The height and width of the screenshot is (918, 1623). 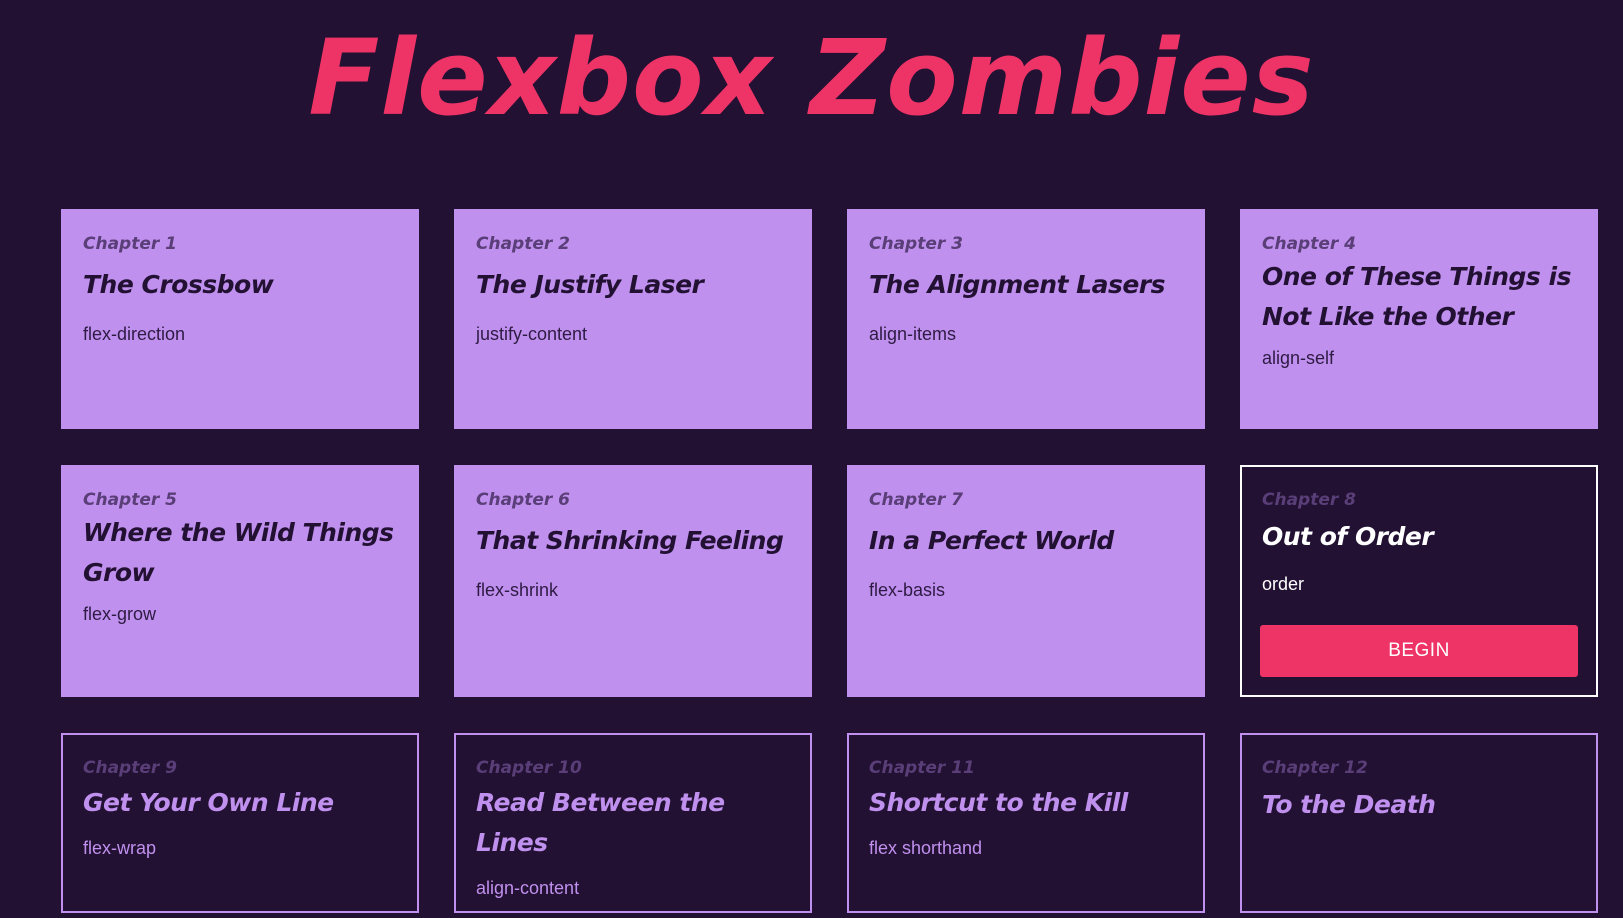 What do you see at coordinates (1298, 358) in the screenshot?
I see `chapter-property: align-self` at bounding box center [1298, 358].